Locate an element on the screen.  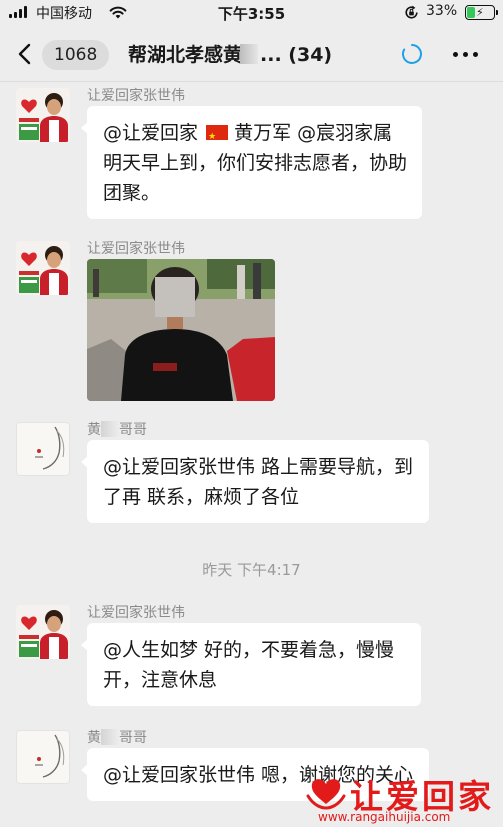
brand-watermark: 让爱回家 www.rangaihuijia.com is located at coordinates (400, 799).